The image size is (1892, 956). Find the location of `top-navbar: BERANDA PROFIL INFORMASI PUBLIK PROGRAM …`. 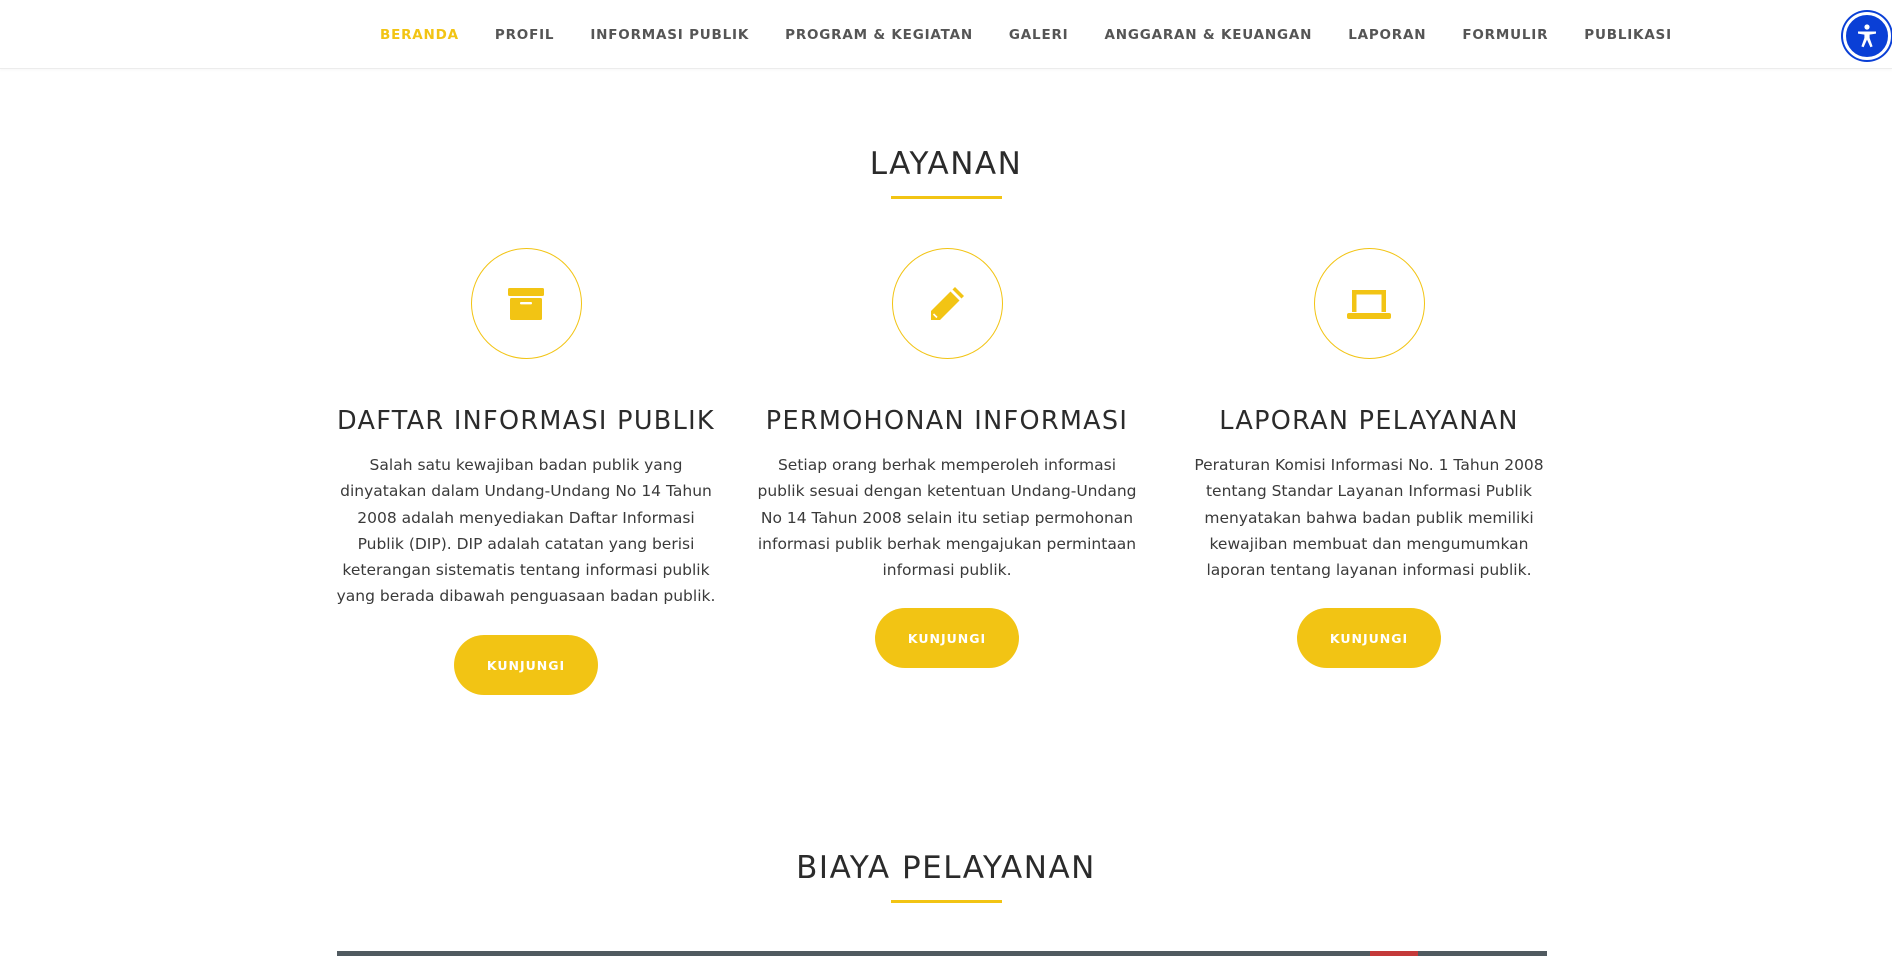

top-navbar: BERANDA PROFIL INFORMASI PUBLIK PROGRAM … is located at coordinates (946, 34).